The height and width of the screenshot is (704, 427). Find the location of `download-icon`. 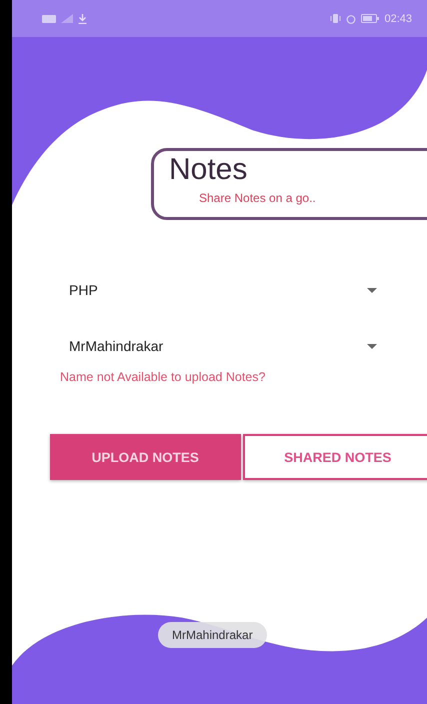

download-icon is located at coordinates (82, 19).